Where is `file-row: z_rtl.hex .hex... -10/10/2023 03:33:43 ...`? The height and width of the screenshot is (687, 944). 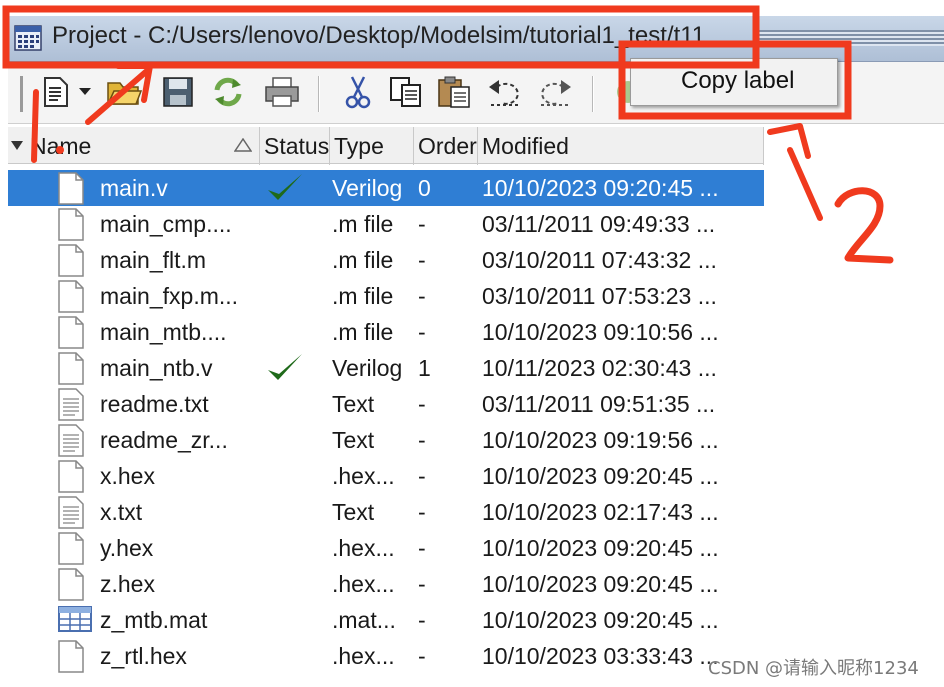
file-row: z_rtl.hex .hex... -10/10/2023 03:33:43 ... is located at coordinates (386, 656).